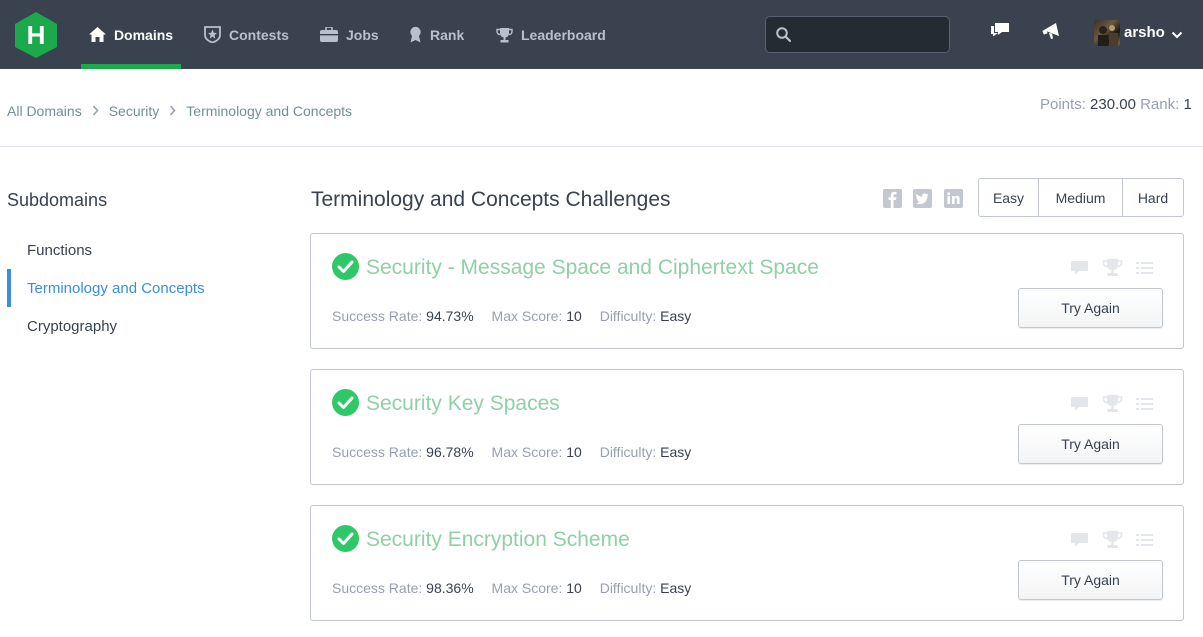 This screenshot has width=1203, height=637. What do you see at coordinates (44, 111) in the screenshot?
I see `breadcrumb-all-domains: All Domains` at bounding box center [44, 111].